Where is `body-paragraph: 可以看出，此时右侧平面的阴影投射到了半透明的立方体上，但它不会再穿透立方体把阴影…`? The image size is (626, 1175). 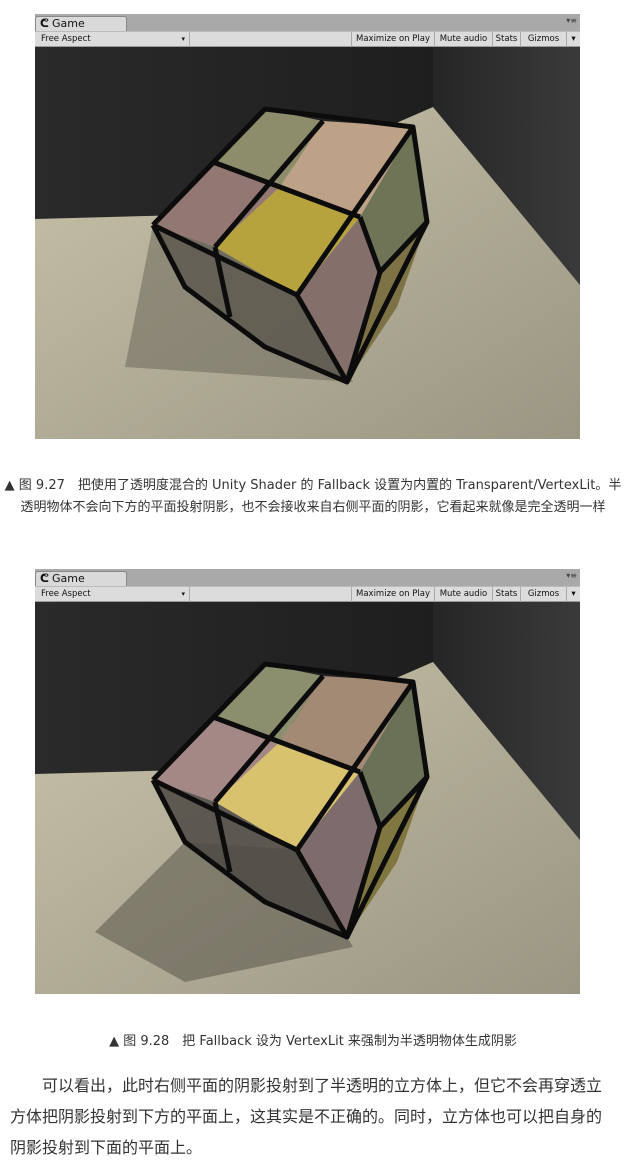 body-paragraph: 可以看出，此时右侧平面的阴影投射到了半透明的立方体上，但它不会再穿透立方体把阴影… is located at coordinates (306, 1116).